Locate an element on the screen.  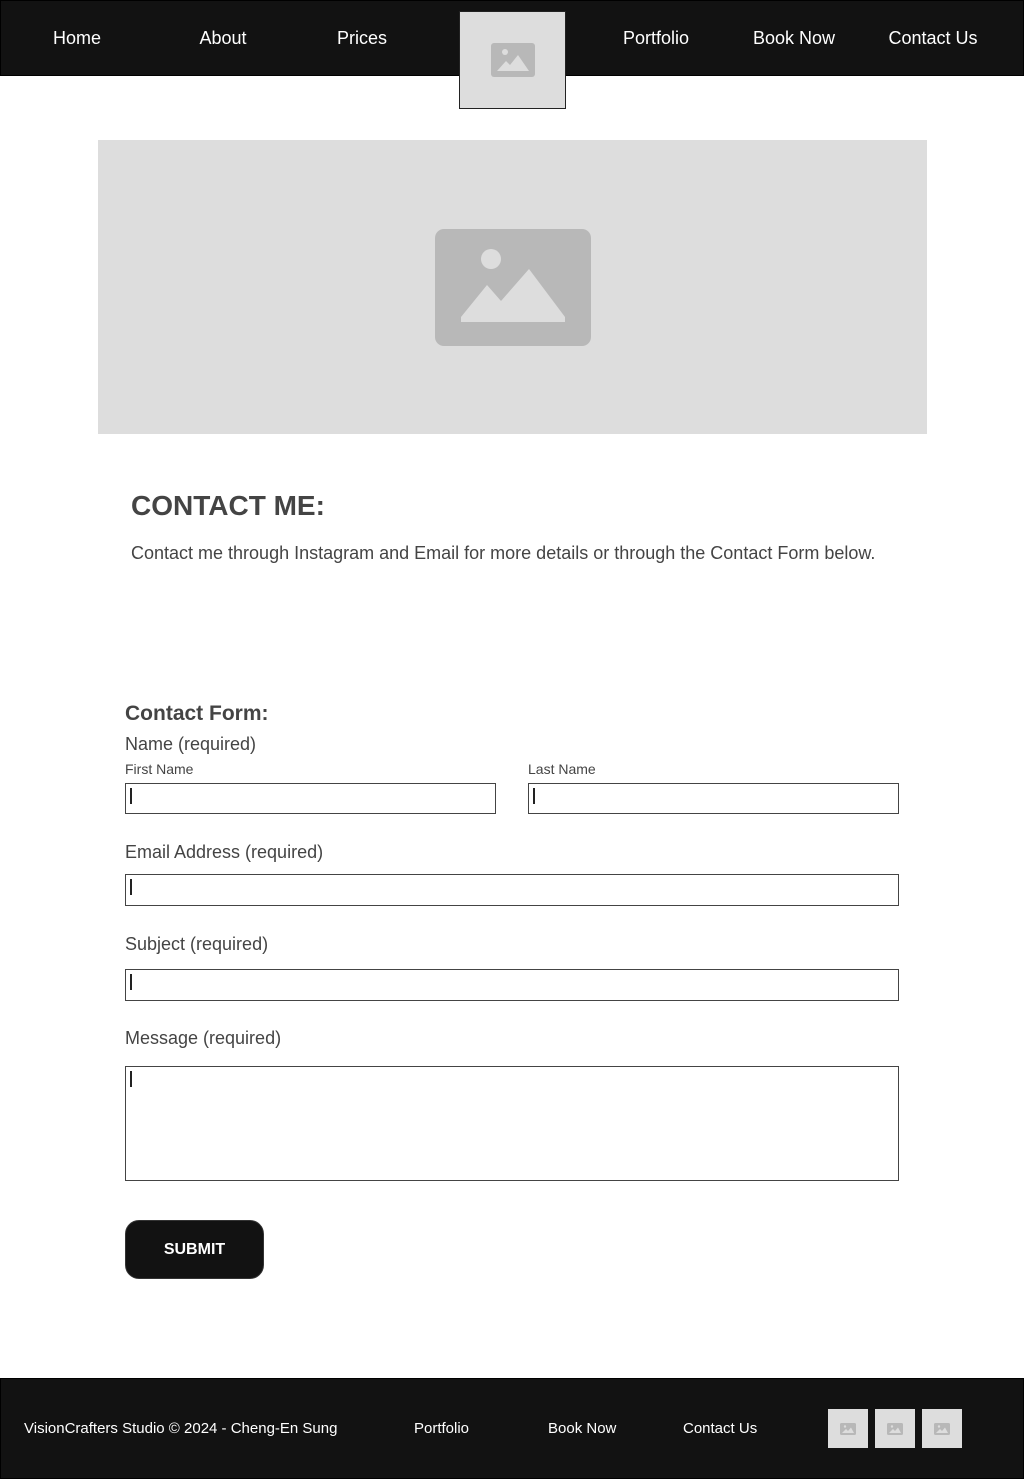
message-text-cursor is located at coordinates (131, 1079).